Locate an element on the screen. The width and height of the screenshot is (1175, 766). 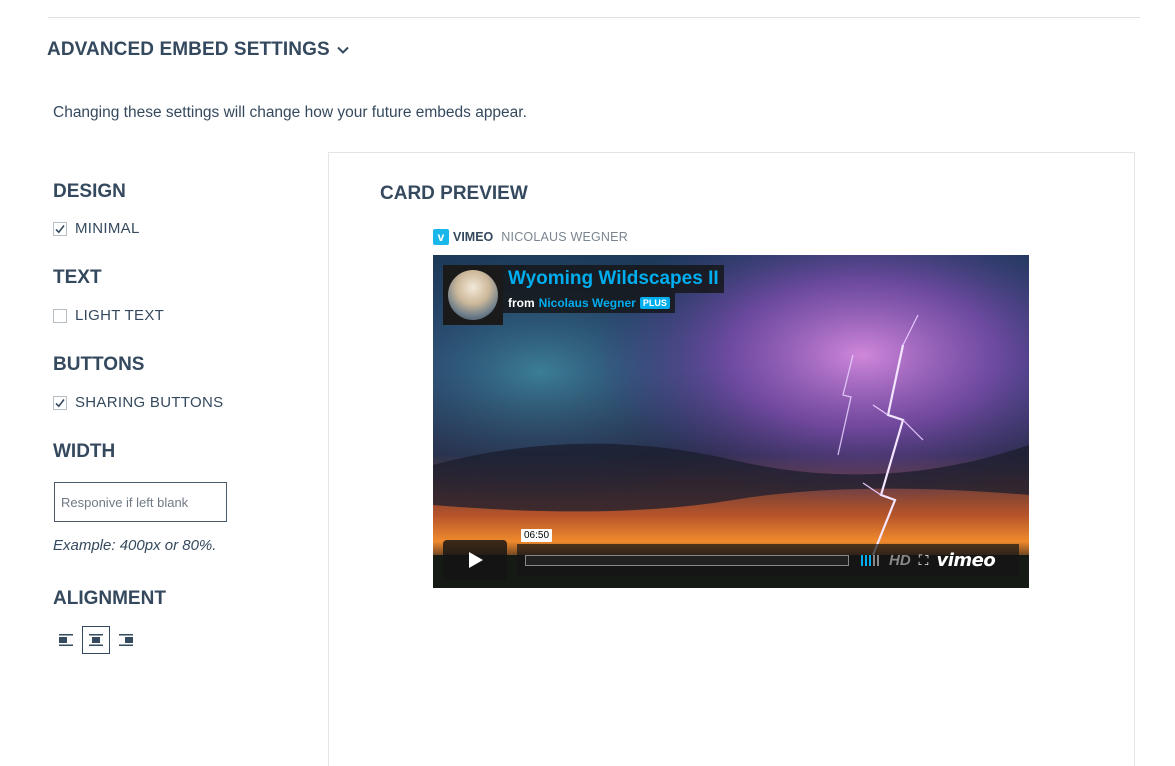
advanced-embed-settings-toggle: ADVANCED EMBED SETTINGS is located at coordinates (198, 50).